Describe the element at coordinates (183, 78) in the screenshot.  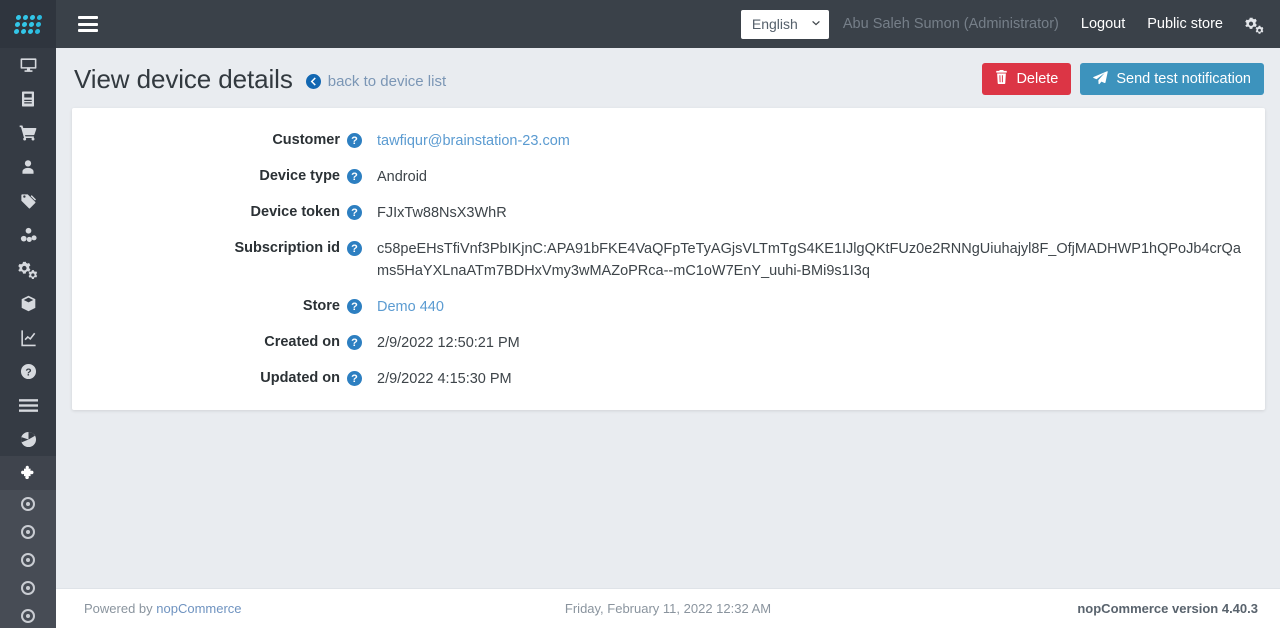
I see `page-title: View device details` at that location.